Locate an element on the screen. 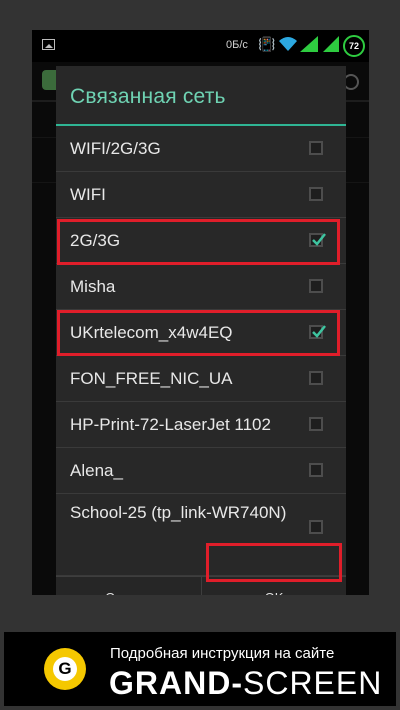  list-item: WIFI/2G/3G is located at coordinates (201, 149).